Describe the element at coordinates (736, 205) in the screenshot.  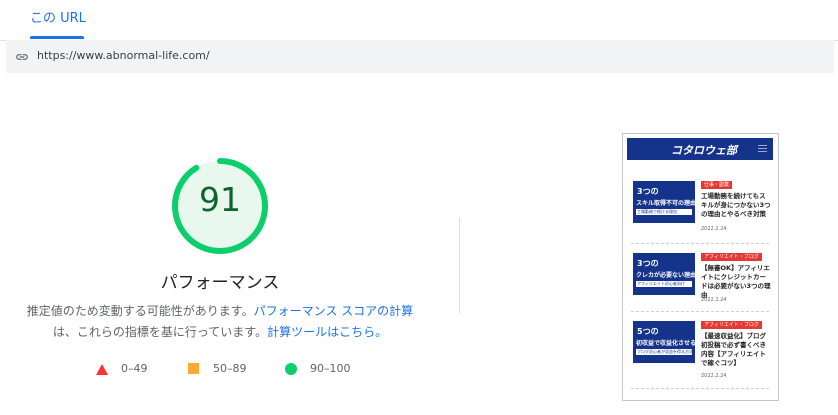
I see `article-title: 工場勤務を続けてもスキルが身につかない3つの理由とやるべき対策` at that location.